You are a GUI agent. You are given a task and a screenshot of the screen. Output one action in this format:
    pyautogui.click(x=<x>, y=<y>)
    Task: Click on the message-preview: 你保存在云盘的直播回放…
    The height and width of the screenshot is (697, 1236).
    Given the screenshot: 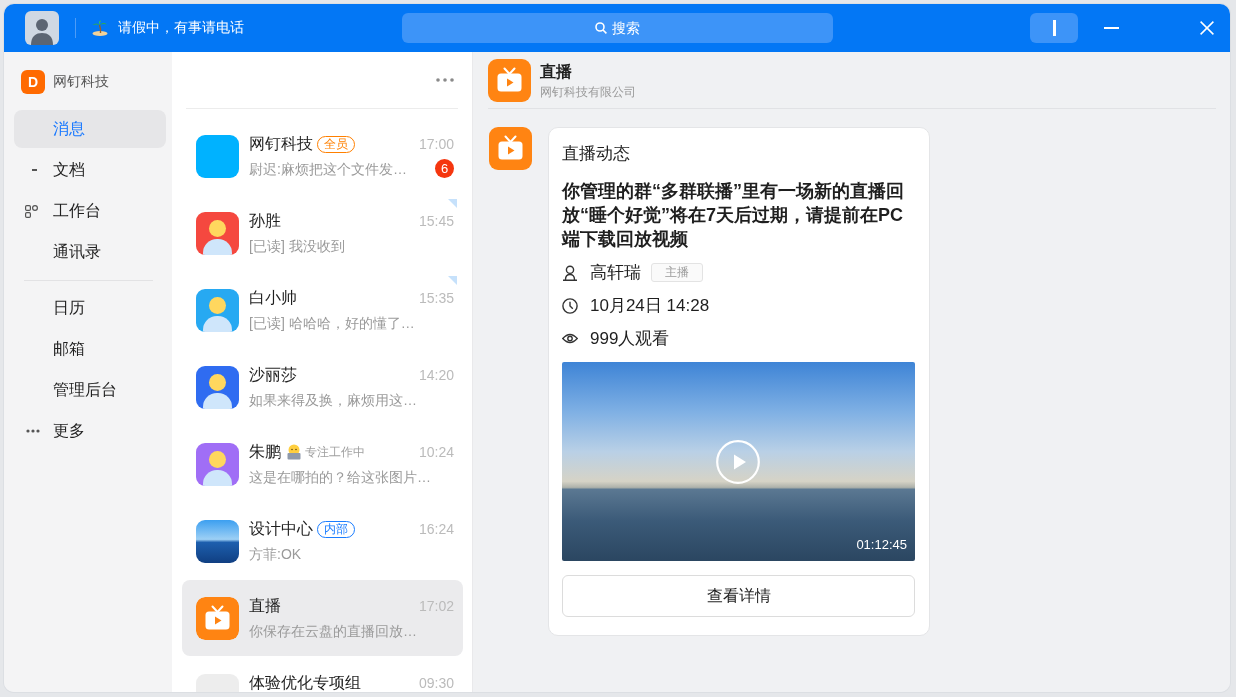 What is the action you would take?
    pyautogui.click(x=333, y=630)
    